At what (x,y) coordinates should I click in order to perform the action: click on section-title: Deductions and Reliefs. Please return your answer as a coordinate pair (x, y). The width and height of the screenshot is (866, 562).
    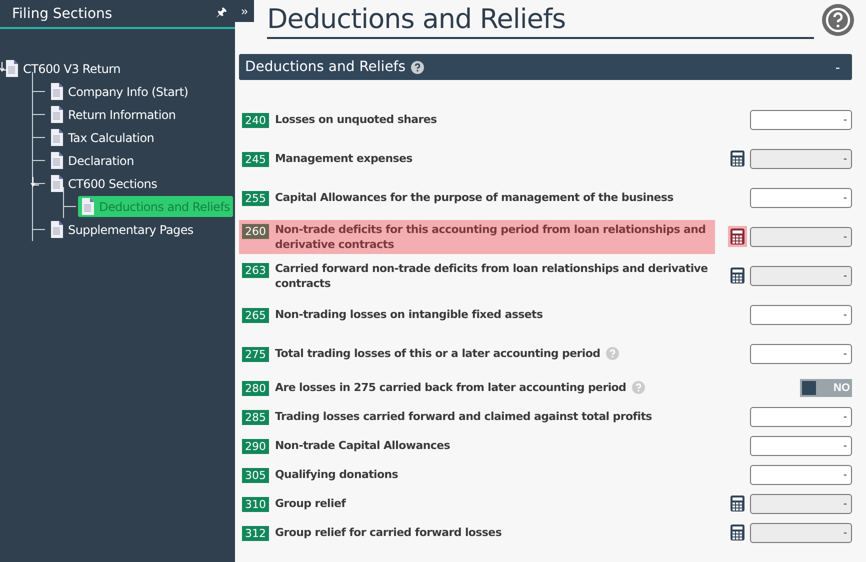
    Looking at the image, I should click on (325, 67).